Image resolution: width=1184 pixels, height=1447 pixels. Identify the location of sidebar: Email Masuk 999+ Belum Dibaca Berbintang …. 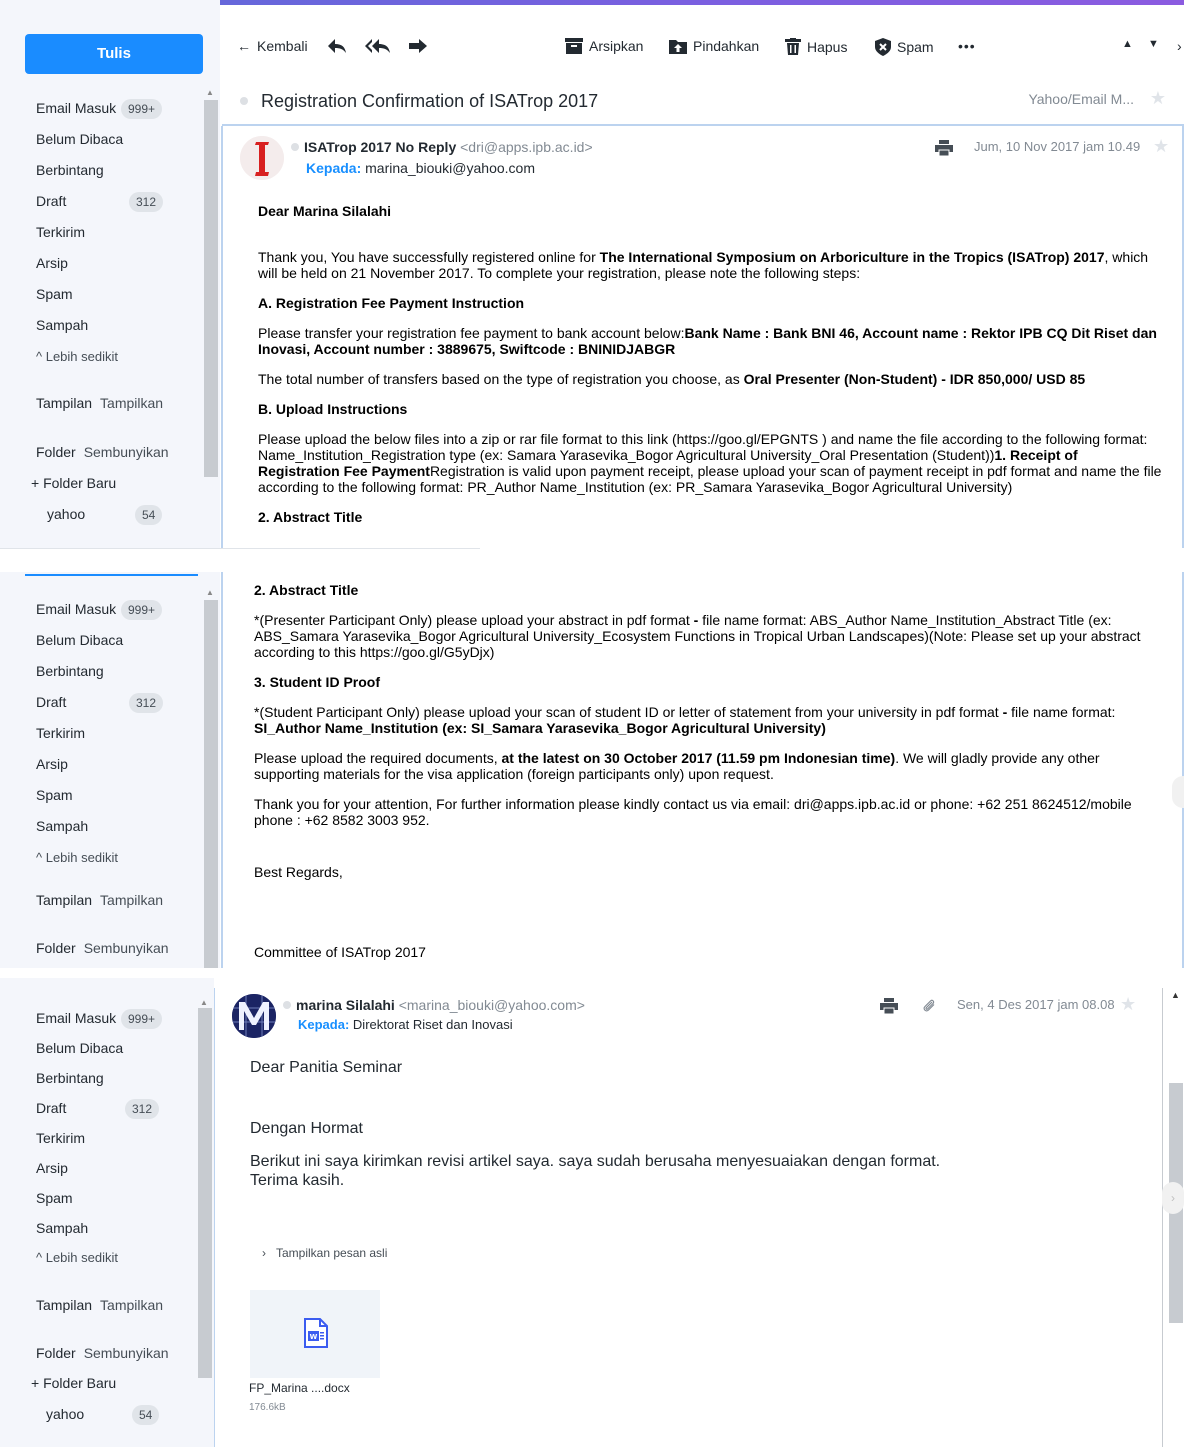
(107, 1212).